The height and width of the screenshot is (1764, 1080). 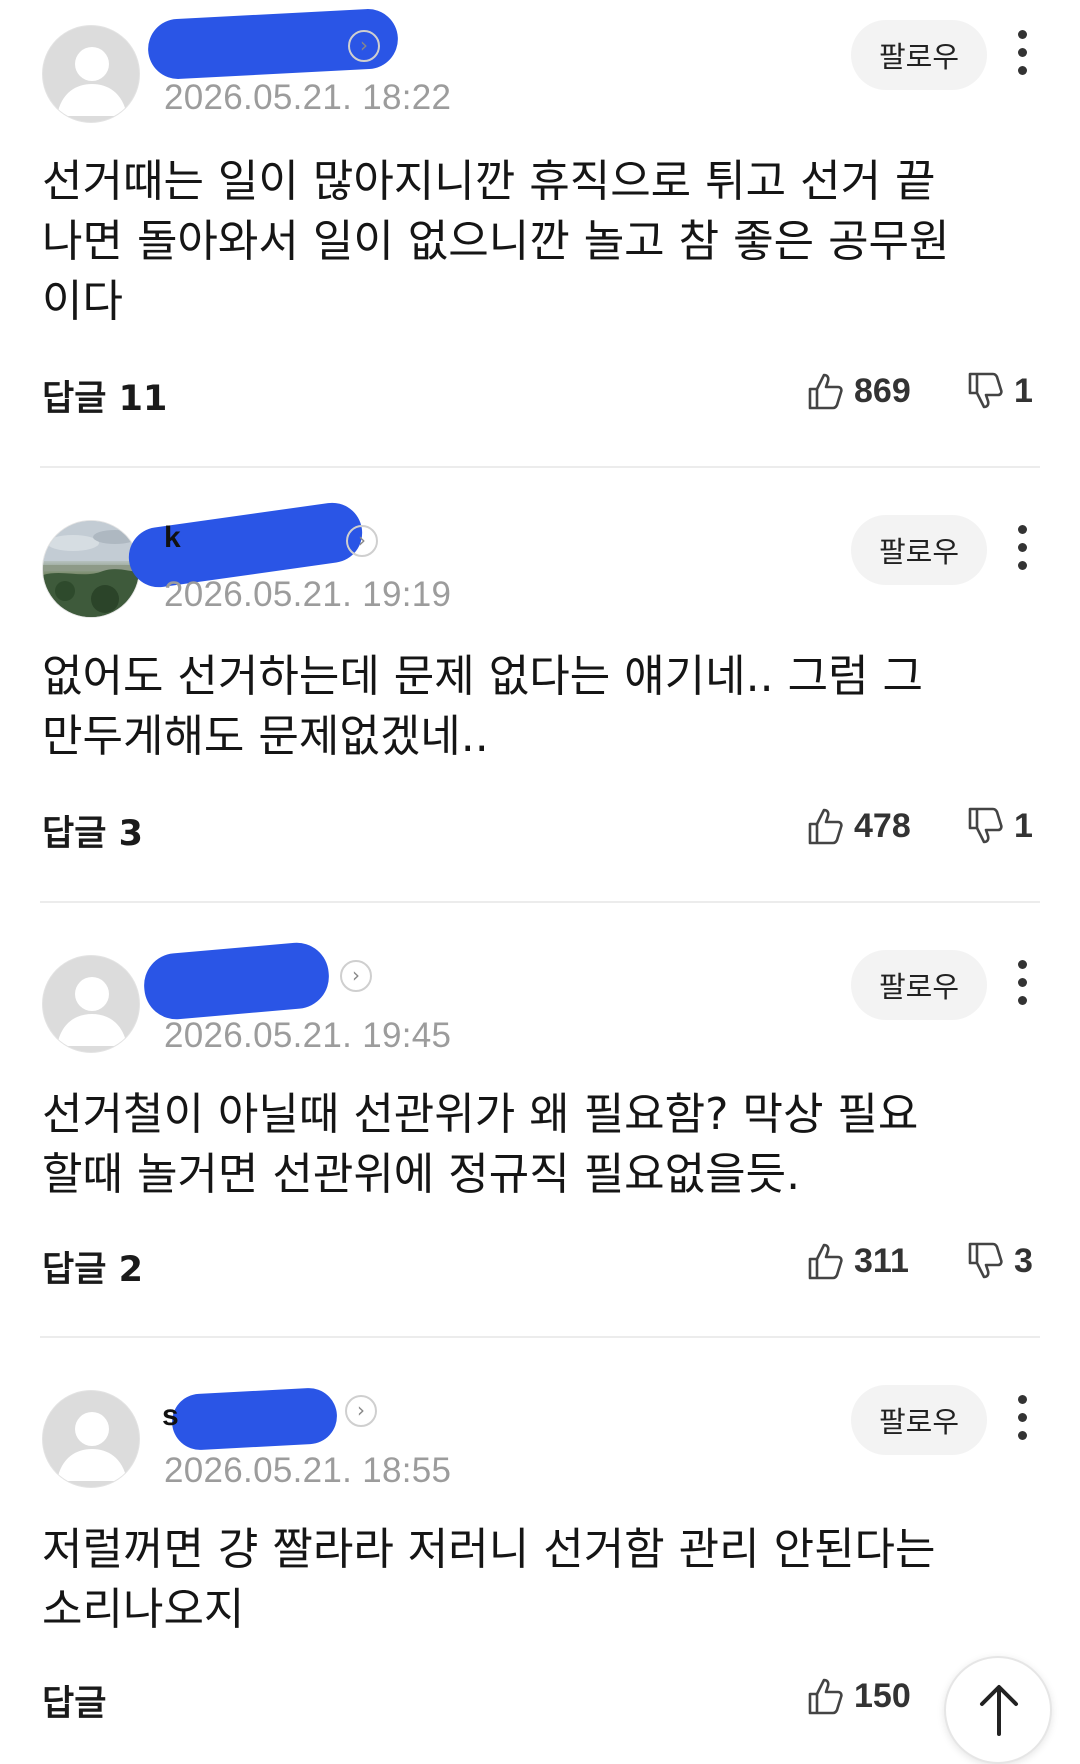 I want to click on username-fragment: k, so click(x=172, y=538).